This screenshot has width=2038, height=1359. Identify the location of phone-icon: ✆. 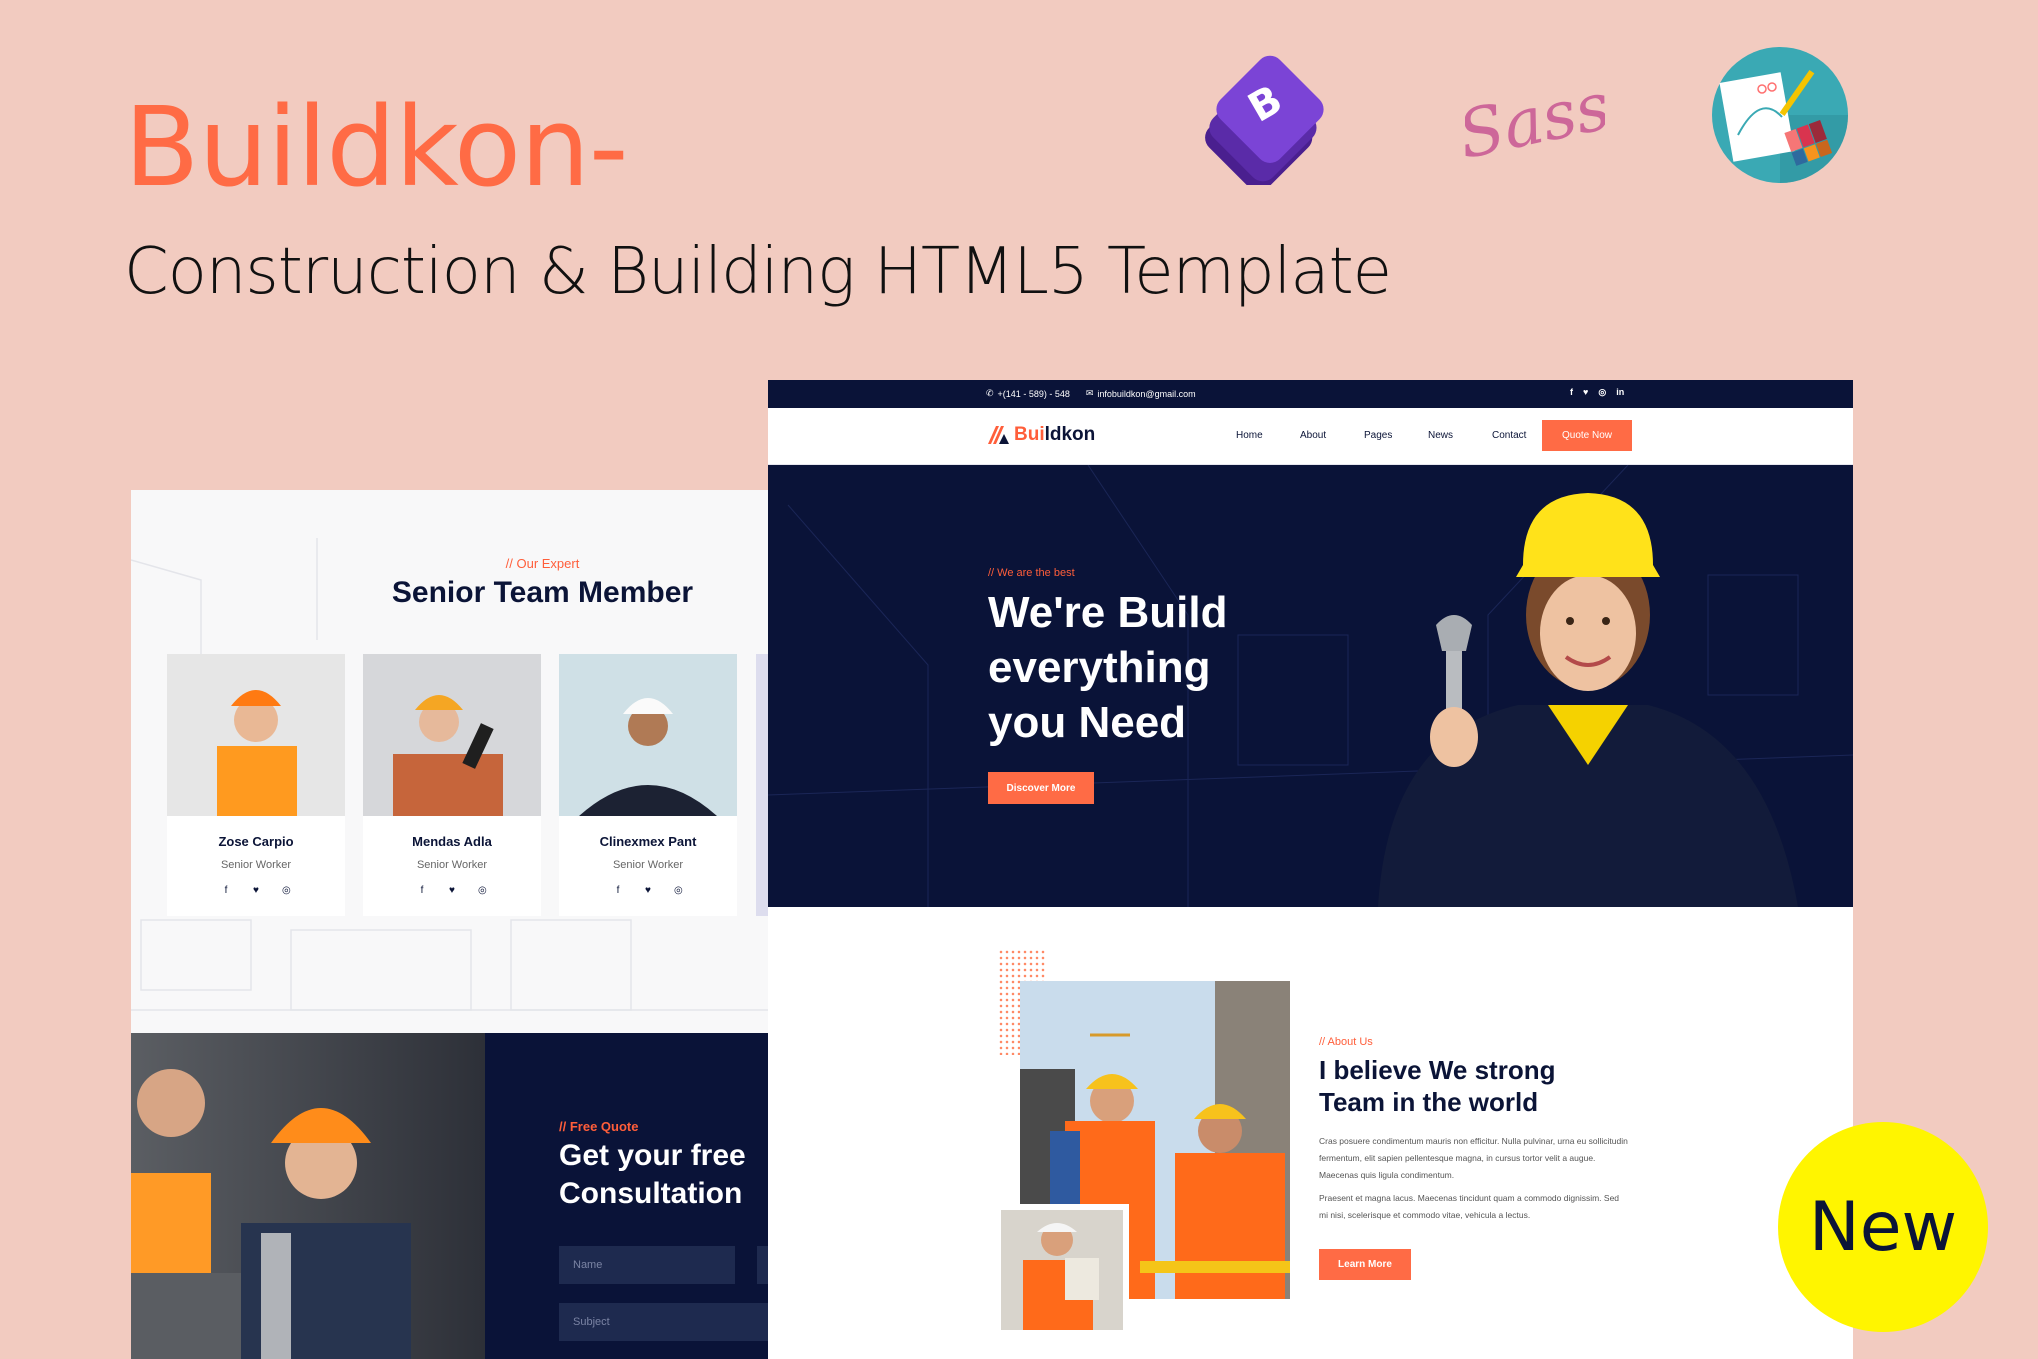
(990, 393).